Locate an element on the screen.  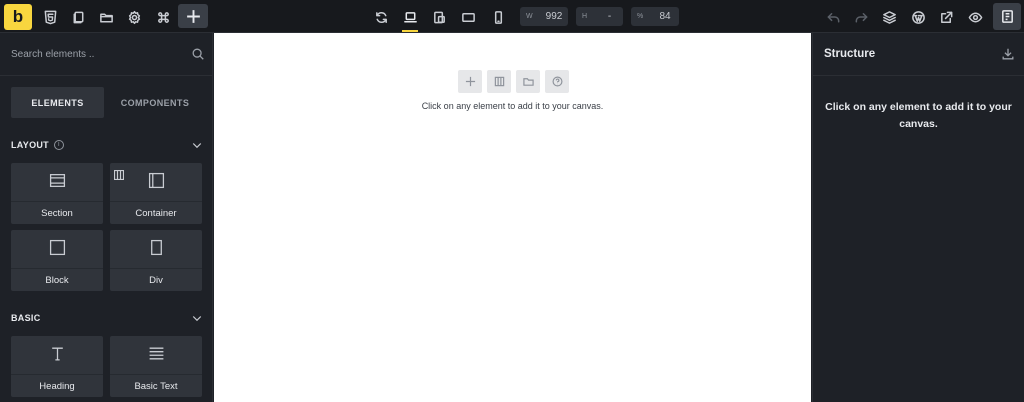
structure-panel-toggle is located at coordinates (1007, 16).